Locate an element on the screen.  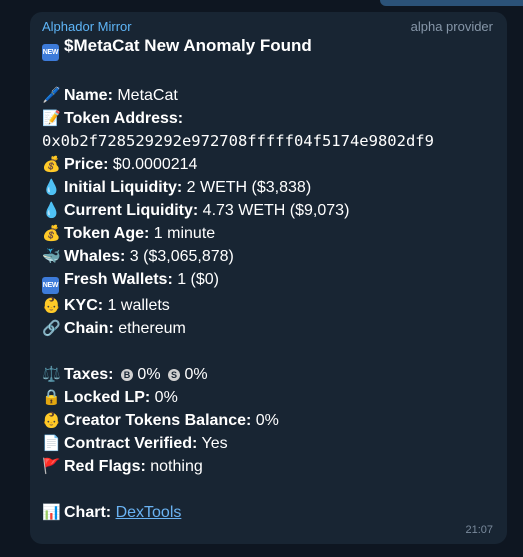
page-icon: 📄 is located at coordinates (51, 443).